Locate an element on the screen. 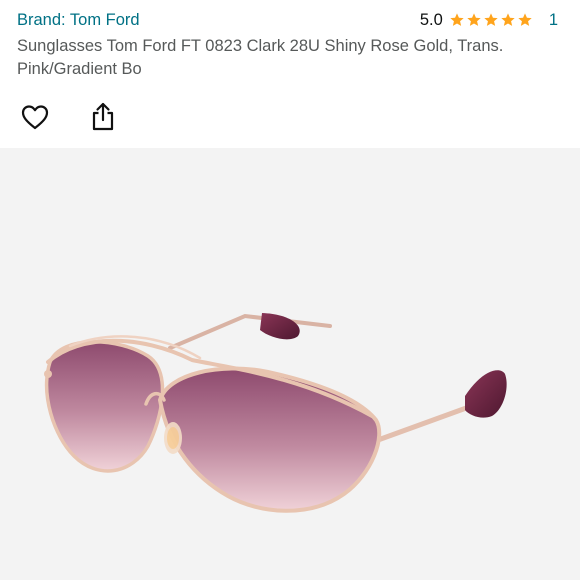 Image resolution: width=580 pixels, height=580 pixels. rating-value: 5.0 is located at coordinates (431, 20).